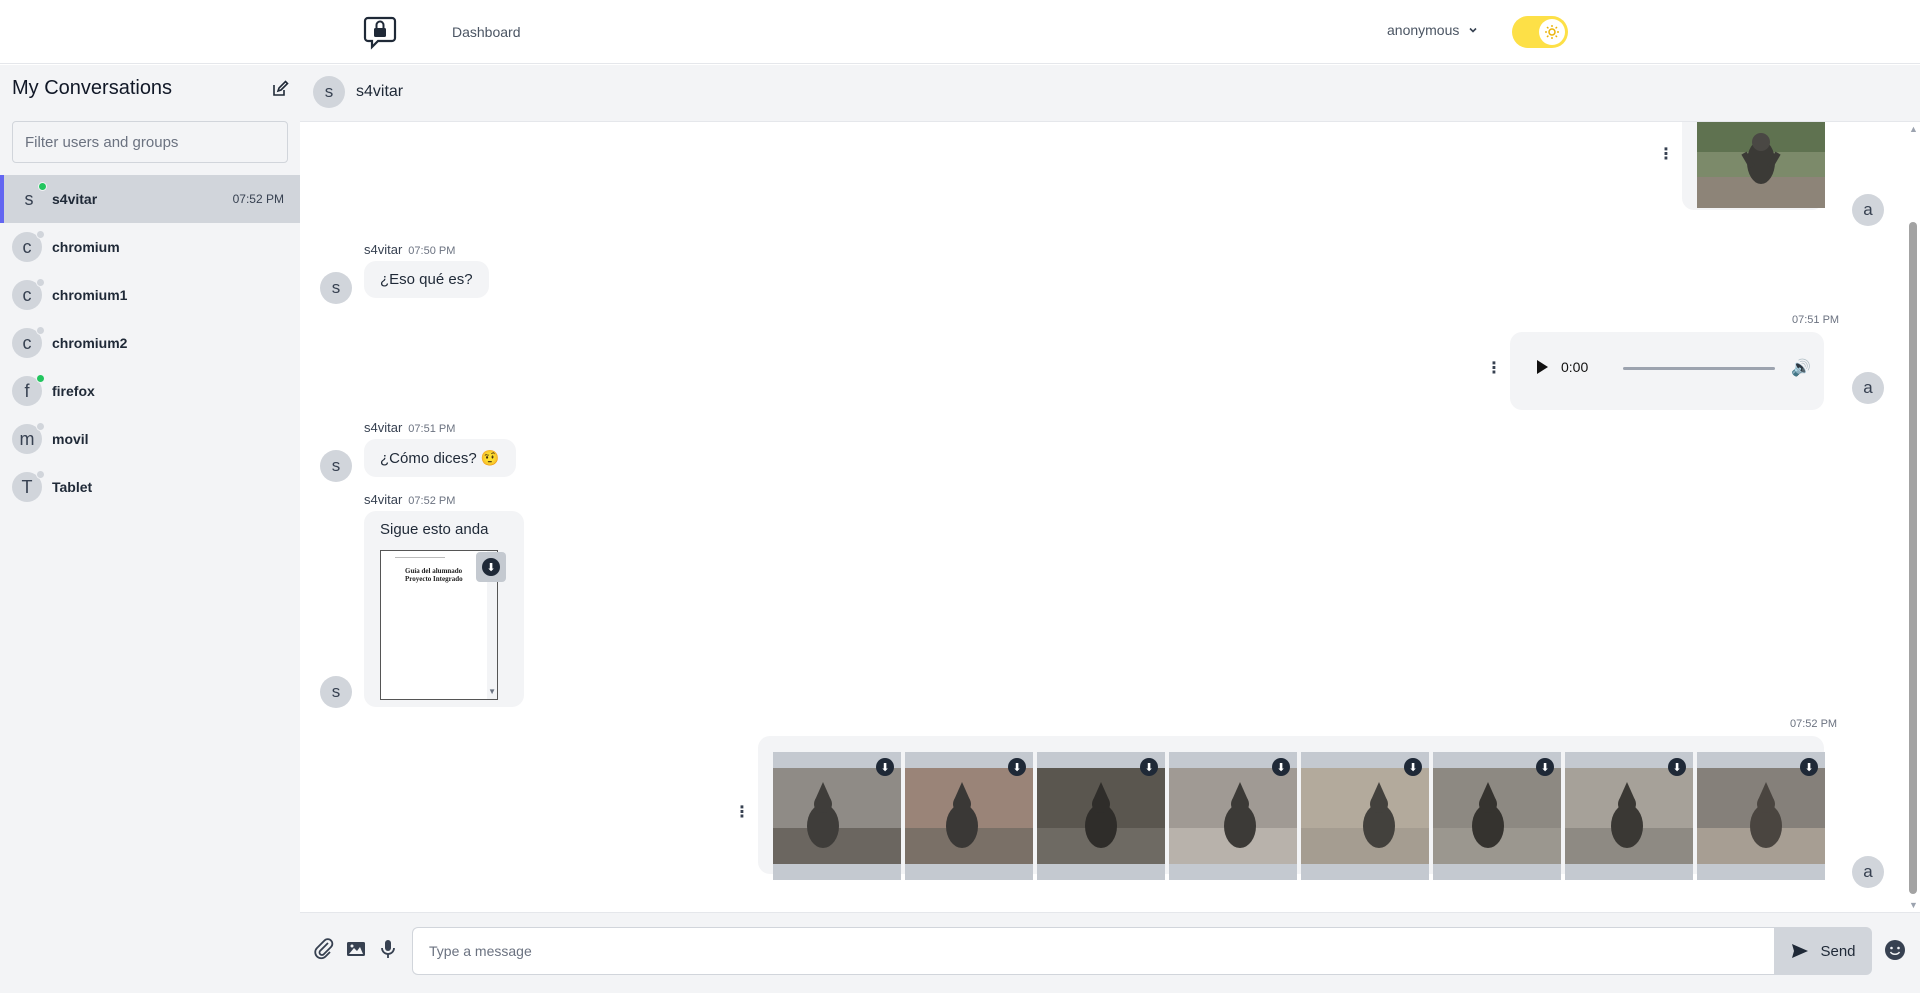  Describe the element at coordinates (1552, 32) in the screenshot. I see `sun-icon` at that location.